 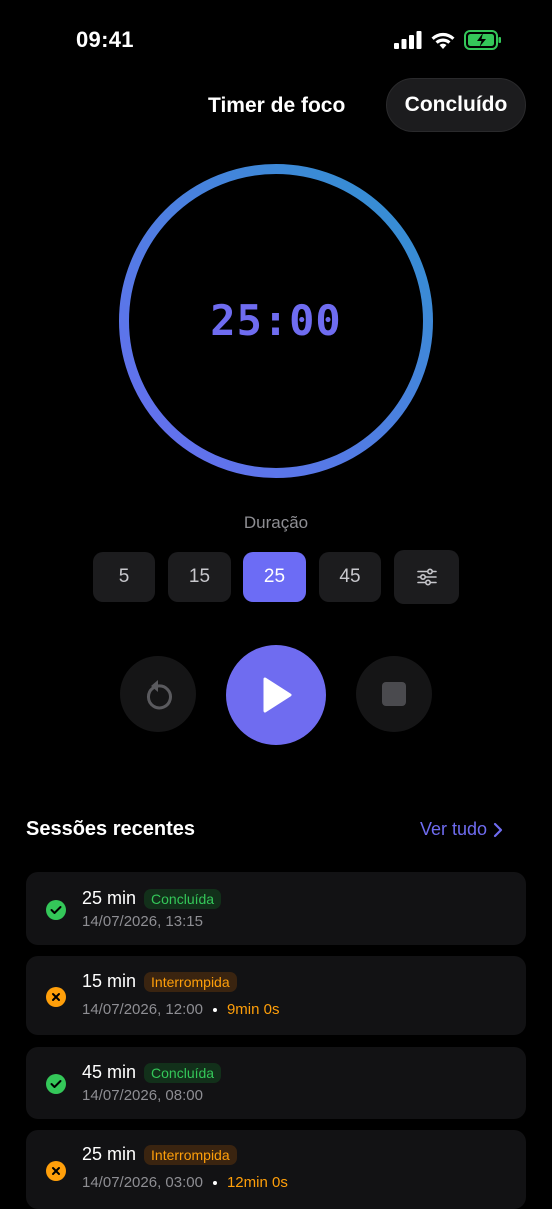 I want to click on done-button: Concluído, so click(x=456, y=105).